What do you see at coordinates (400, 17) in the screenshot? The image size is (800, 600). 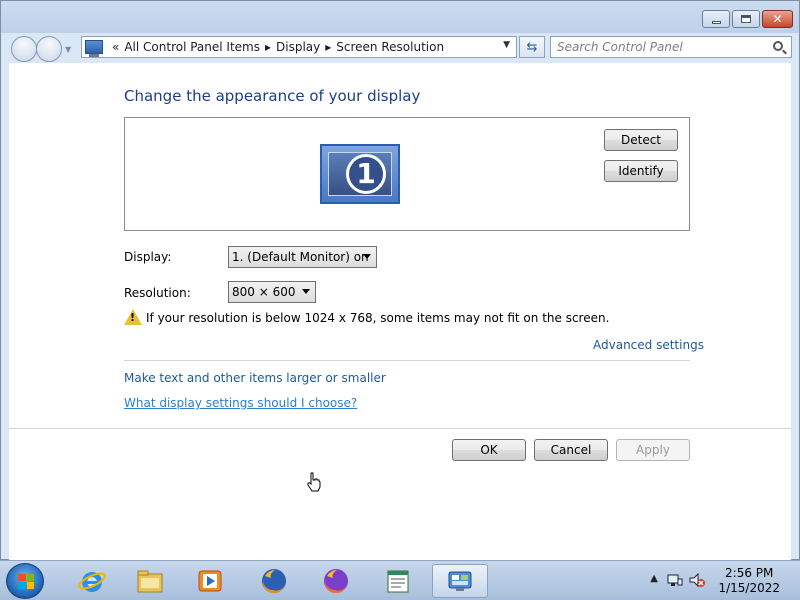 I see `title-bar: ✕` at bounding box center [400, 17].